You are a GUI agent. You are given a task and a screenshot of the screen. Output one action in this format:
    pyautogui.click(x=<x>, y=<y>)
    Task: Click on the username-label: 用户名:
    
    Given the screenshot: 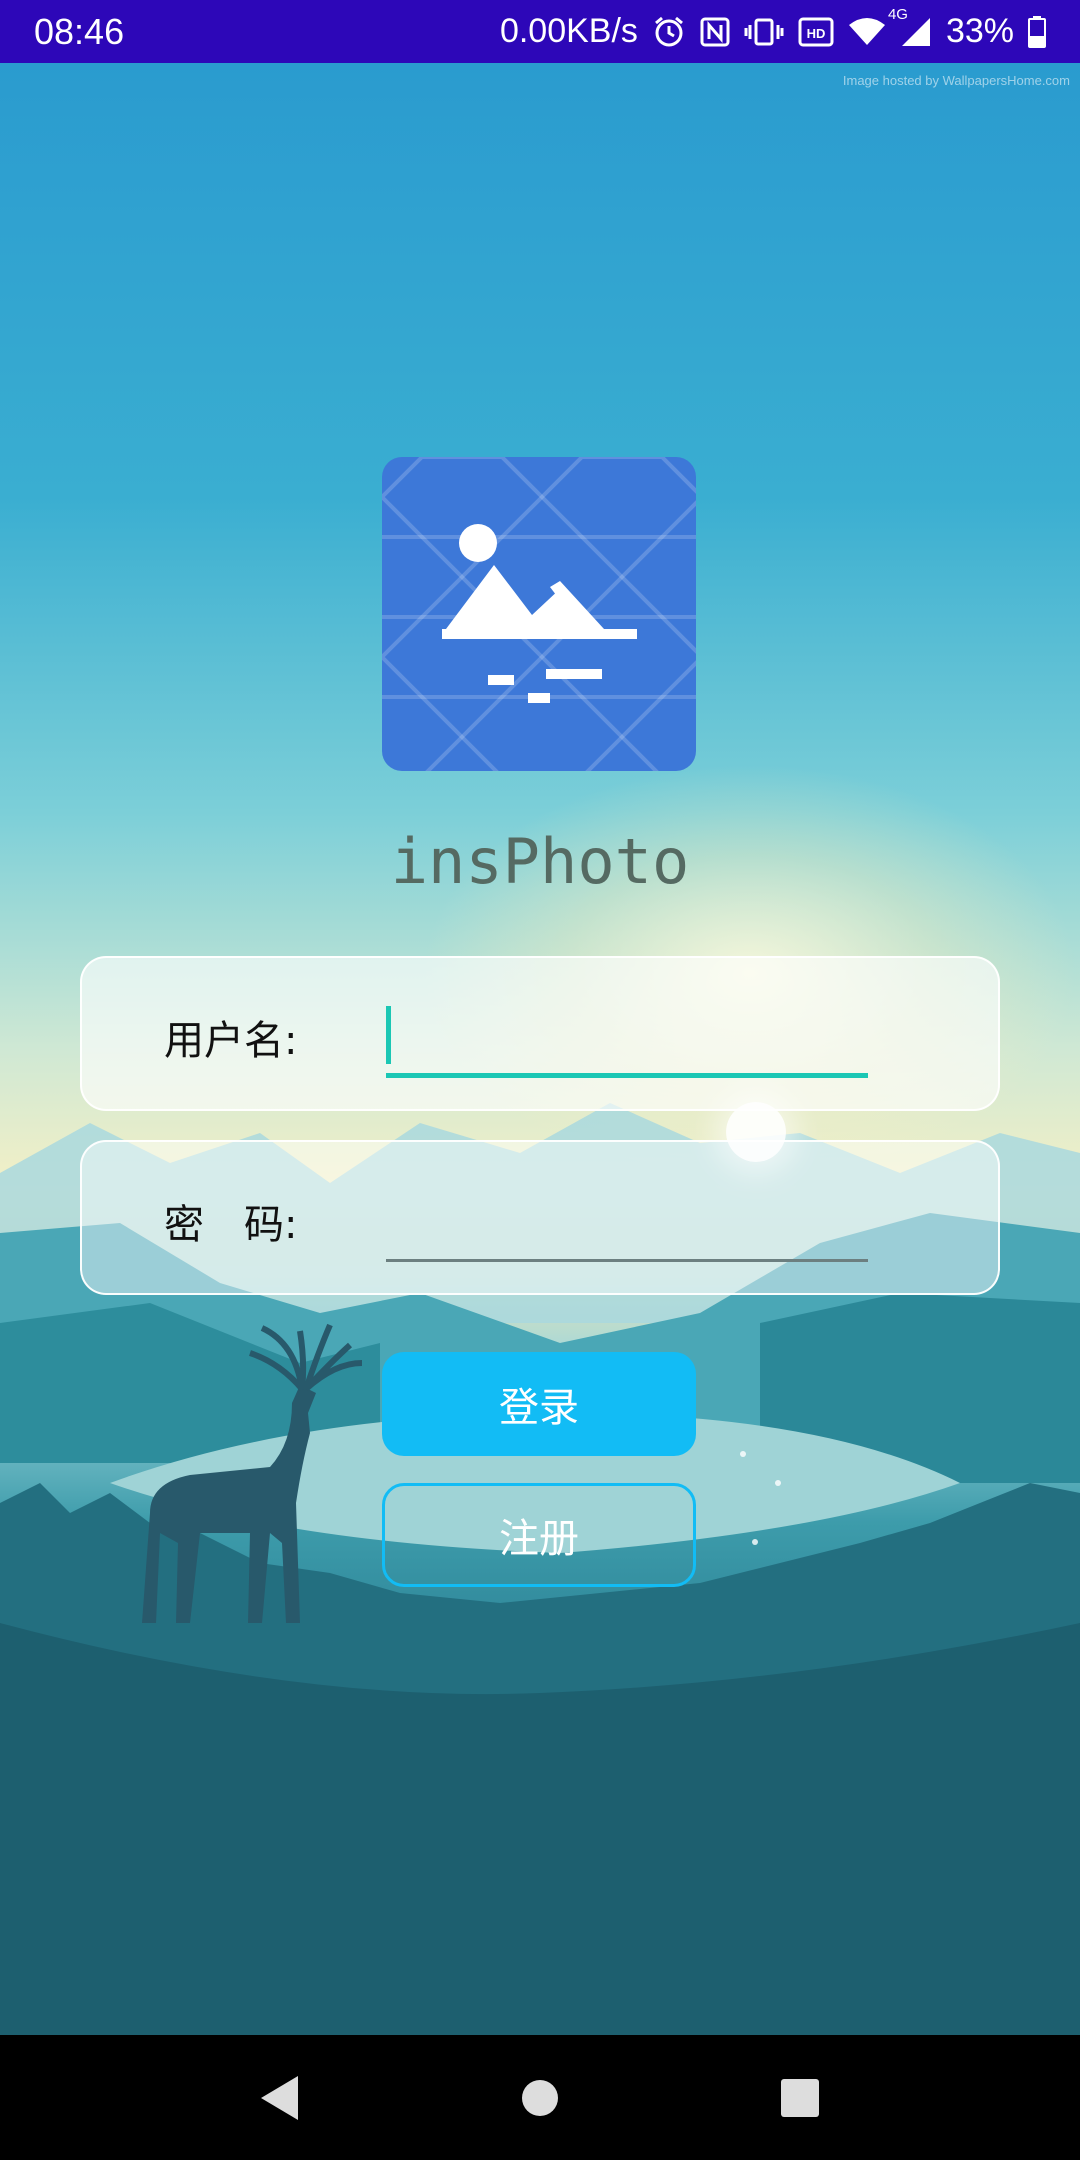 What is the action you would take?
    pyautogui.click(x=231, y=1041)
    